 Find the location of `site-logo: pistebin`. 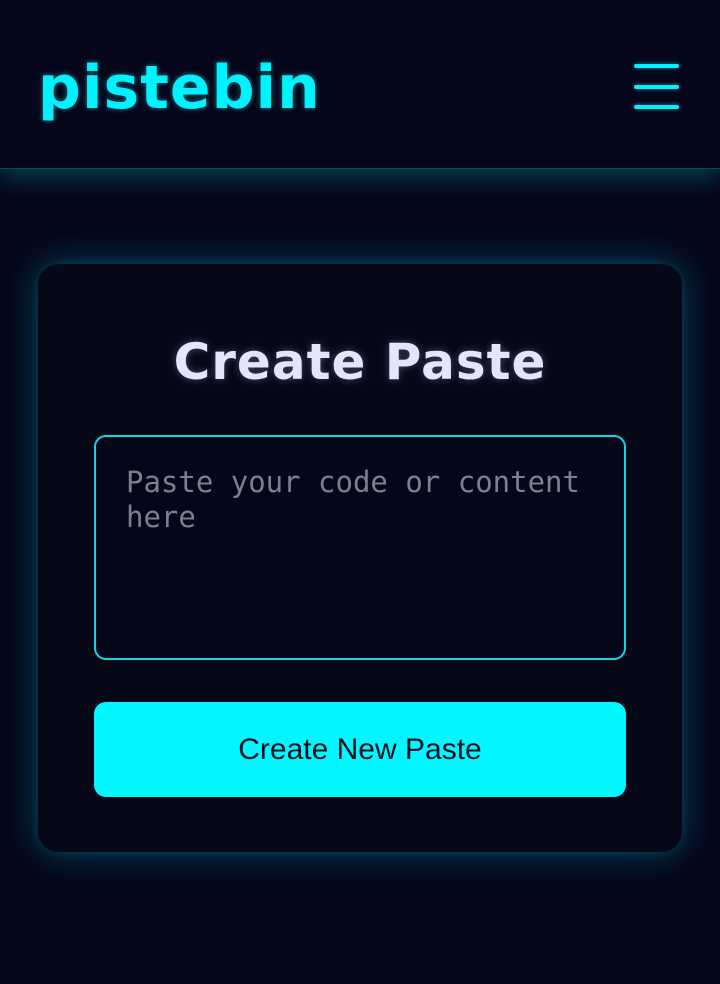

site-logo: pistebin is located at coordinates (179, 88).